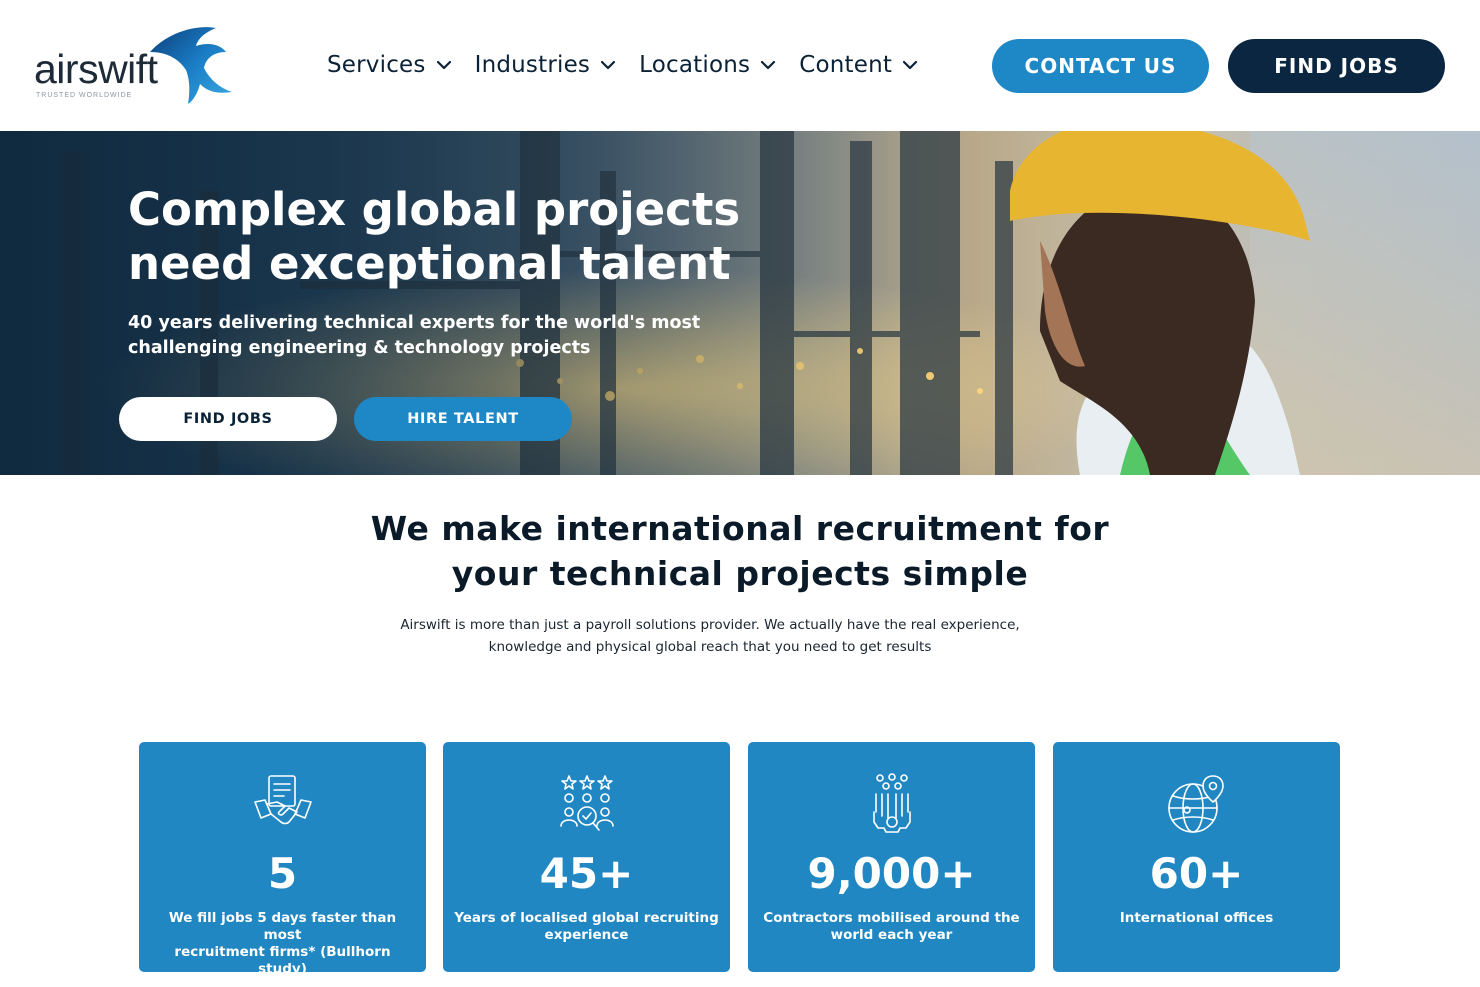 This screenshot has height=987, width=1480. What do you see at coordinates (586, 803) in the screenshot?
I see `rated-team-search-icon` at bounding box center [586, 803].